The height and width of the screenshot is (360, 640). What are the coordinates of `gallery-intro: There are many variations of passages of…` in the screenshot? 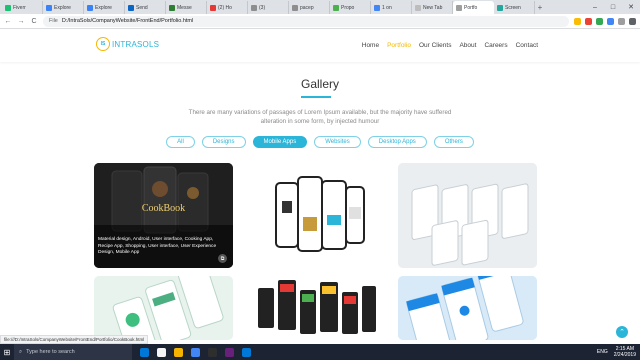 It's located at (320, 117).